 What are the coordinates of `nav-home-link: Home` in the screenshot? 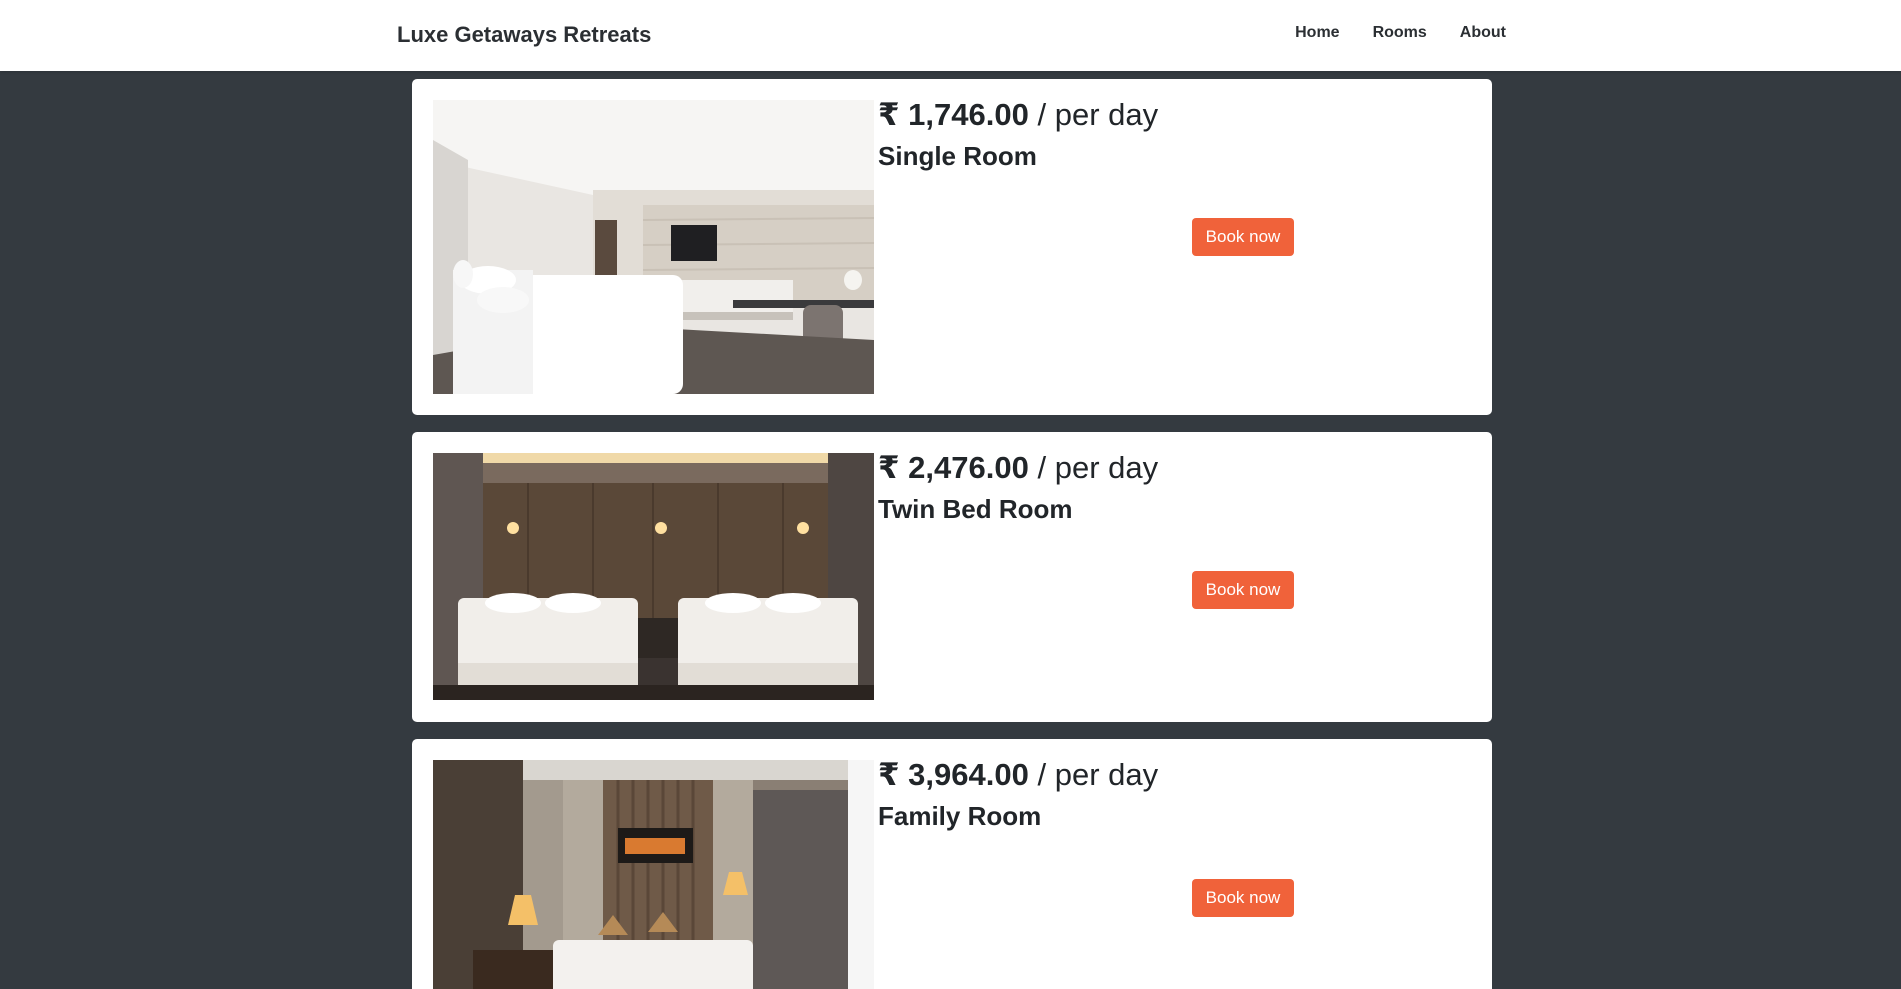 It's located at (1317, 33).